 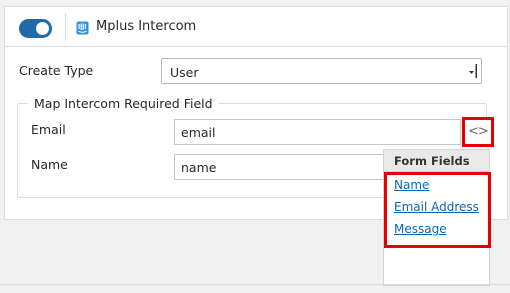 I want to click on integration-title: Mplus Intercom, so click(x=146, y=26).